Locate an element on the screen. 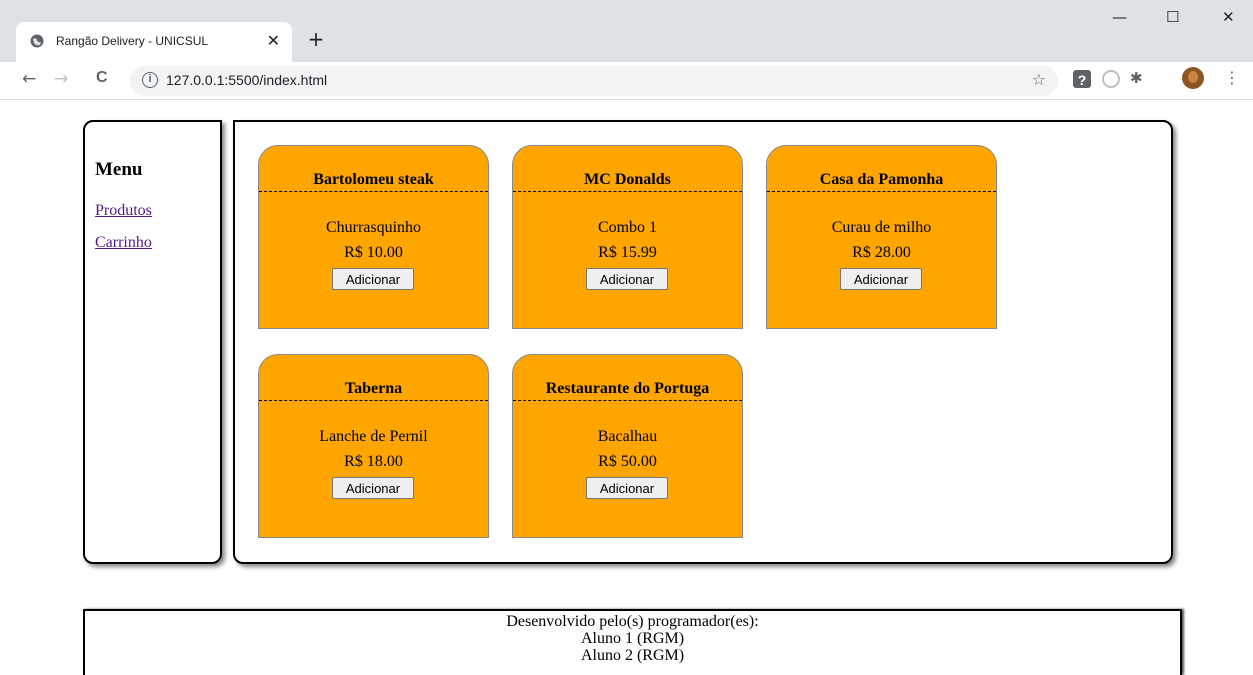 This screenshot has width=1253, height=675. product-name: Churrasquinho is located at coordinates (373, 227).